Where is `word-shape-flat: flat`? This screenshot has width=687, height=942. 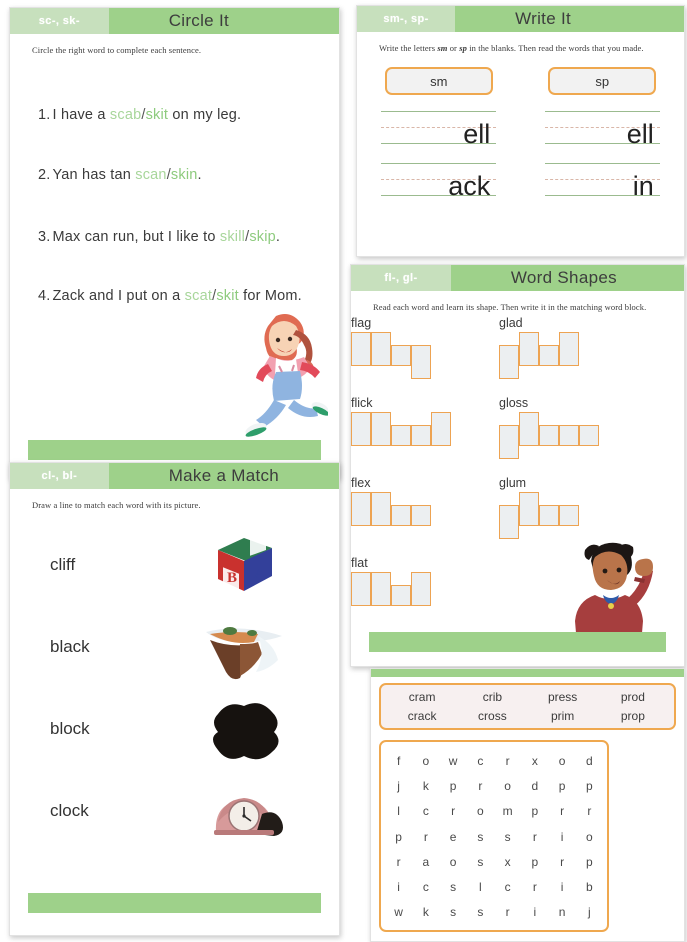 word-shape-flat: flat is located at coordinates (391, 585).